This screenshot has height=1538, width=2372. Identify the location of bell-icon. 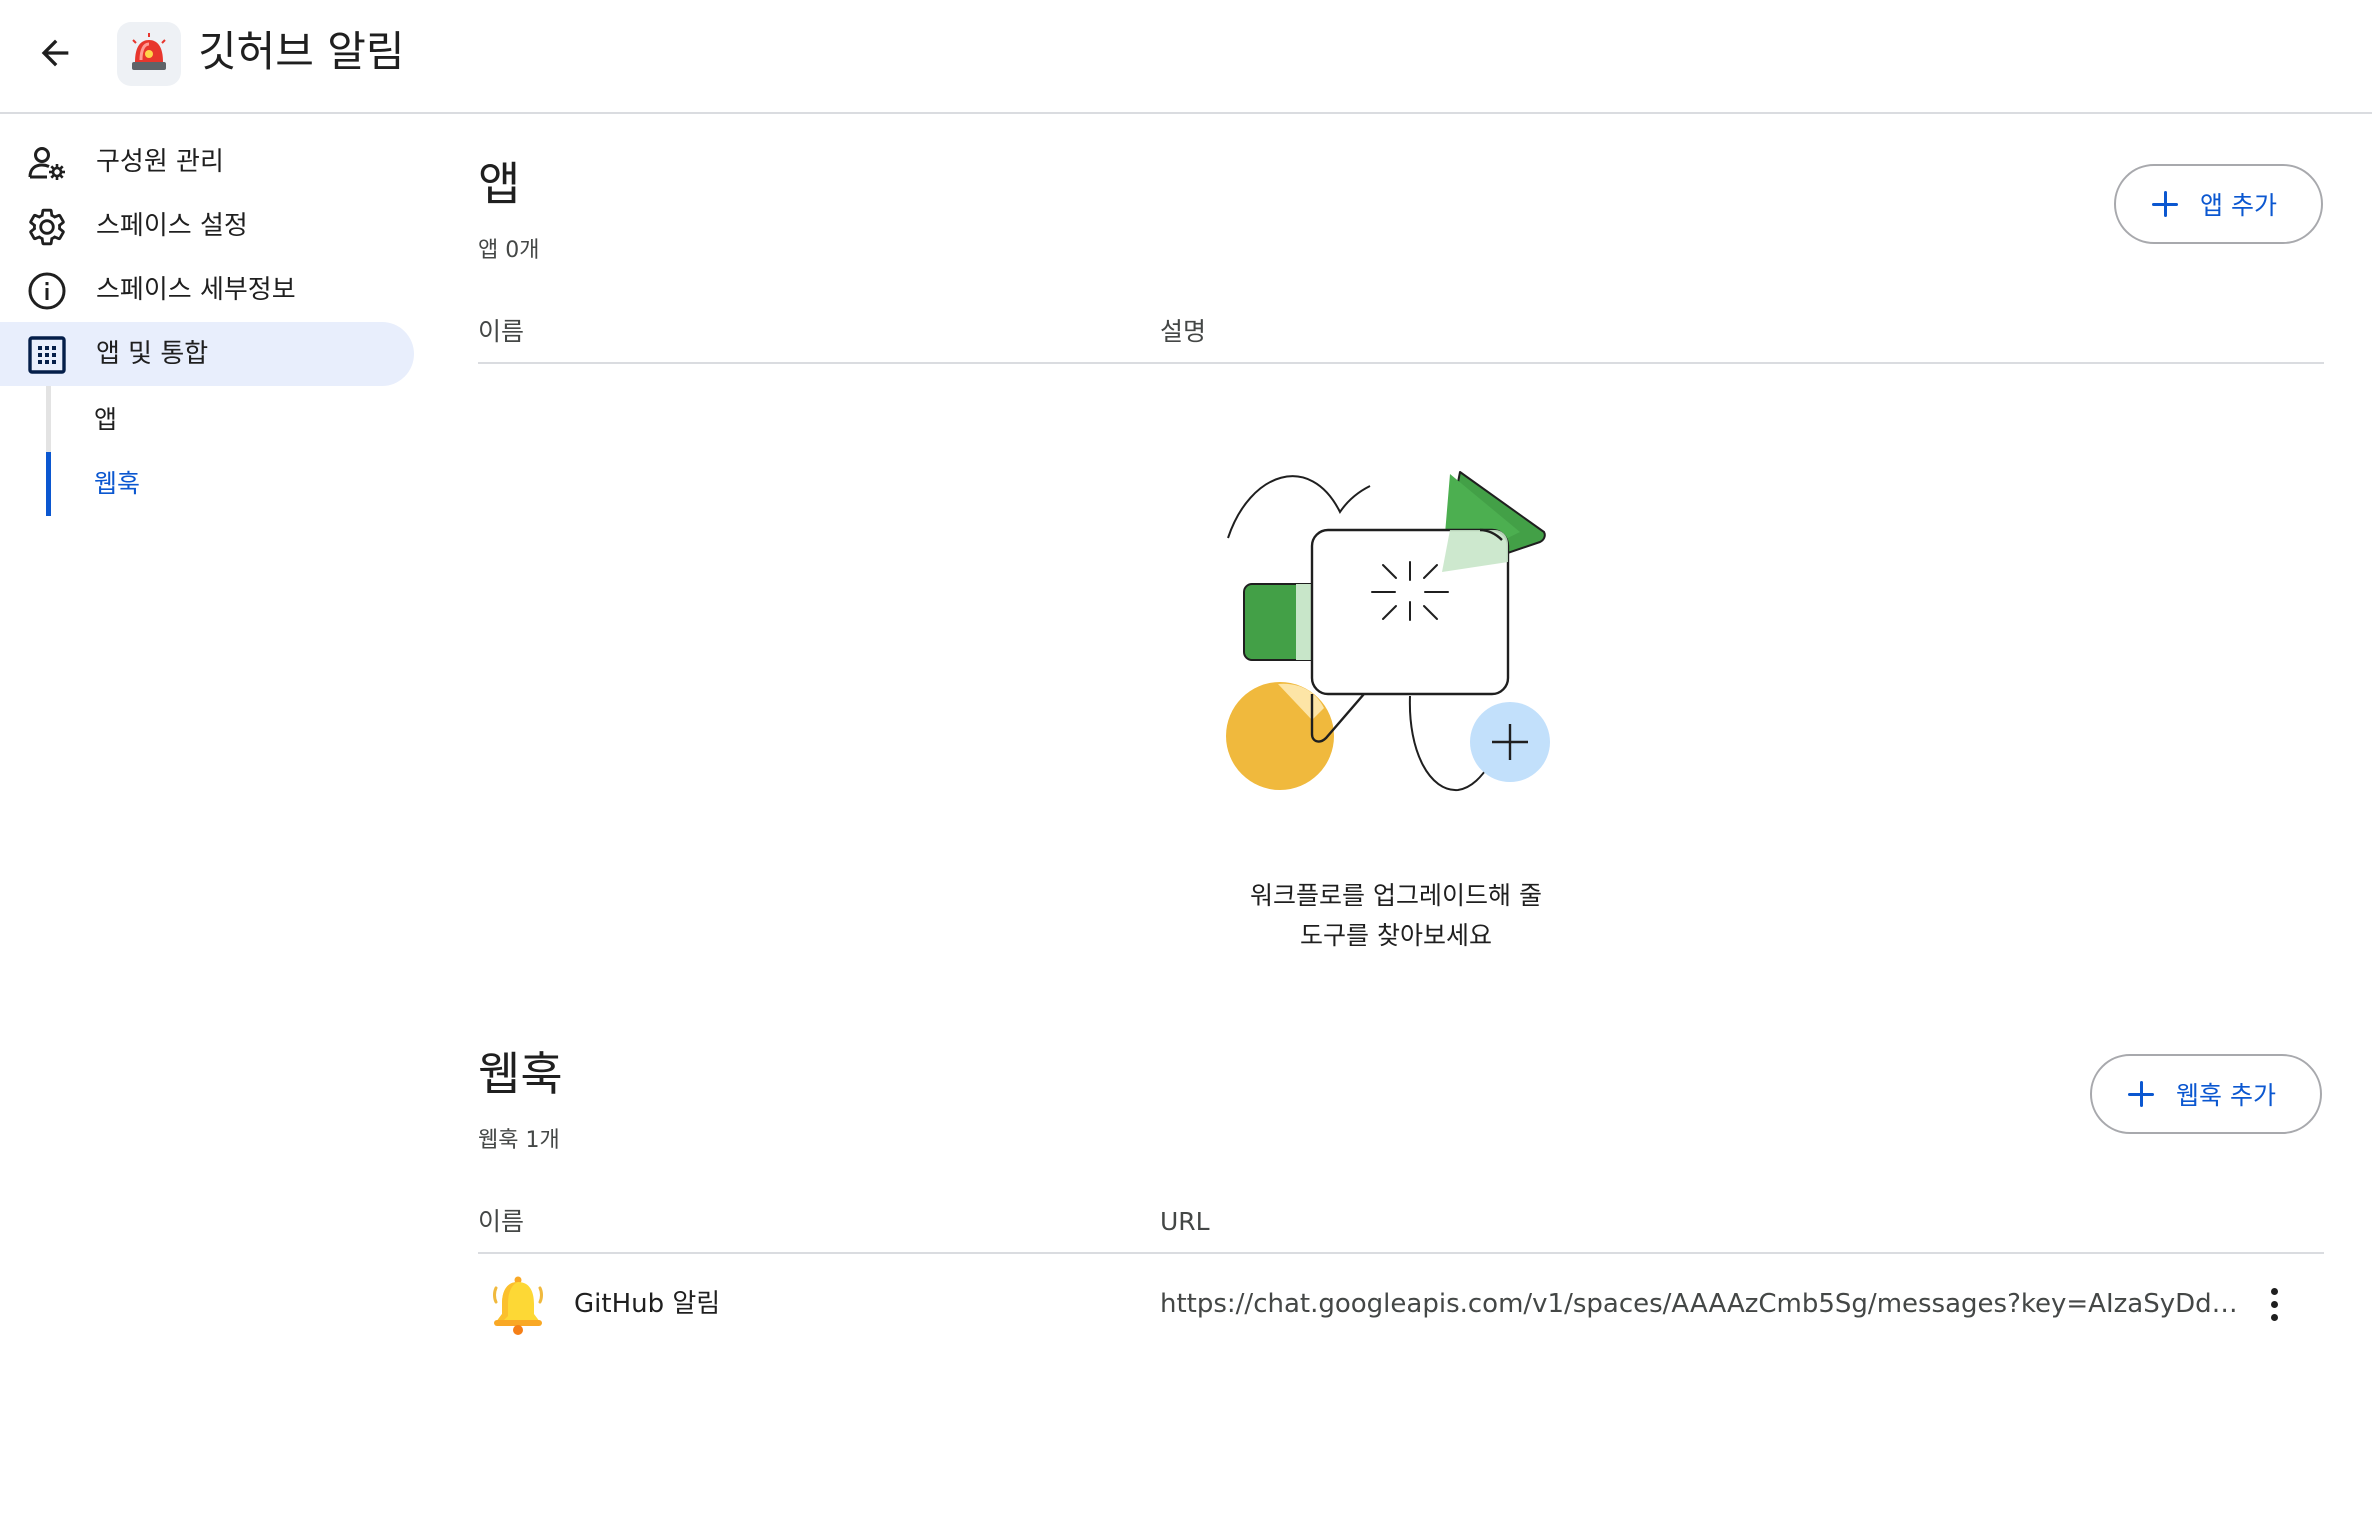
(518, 1305).